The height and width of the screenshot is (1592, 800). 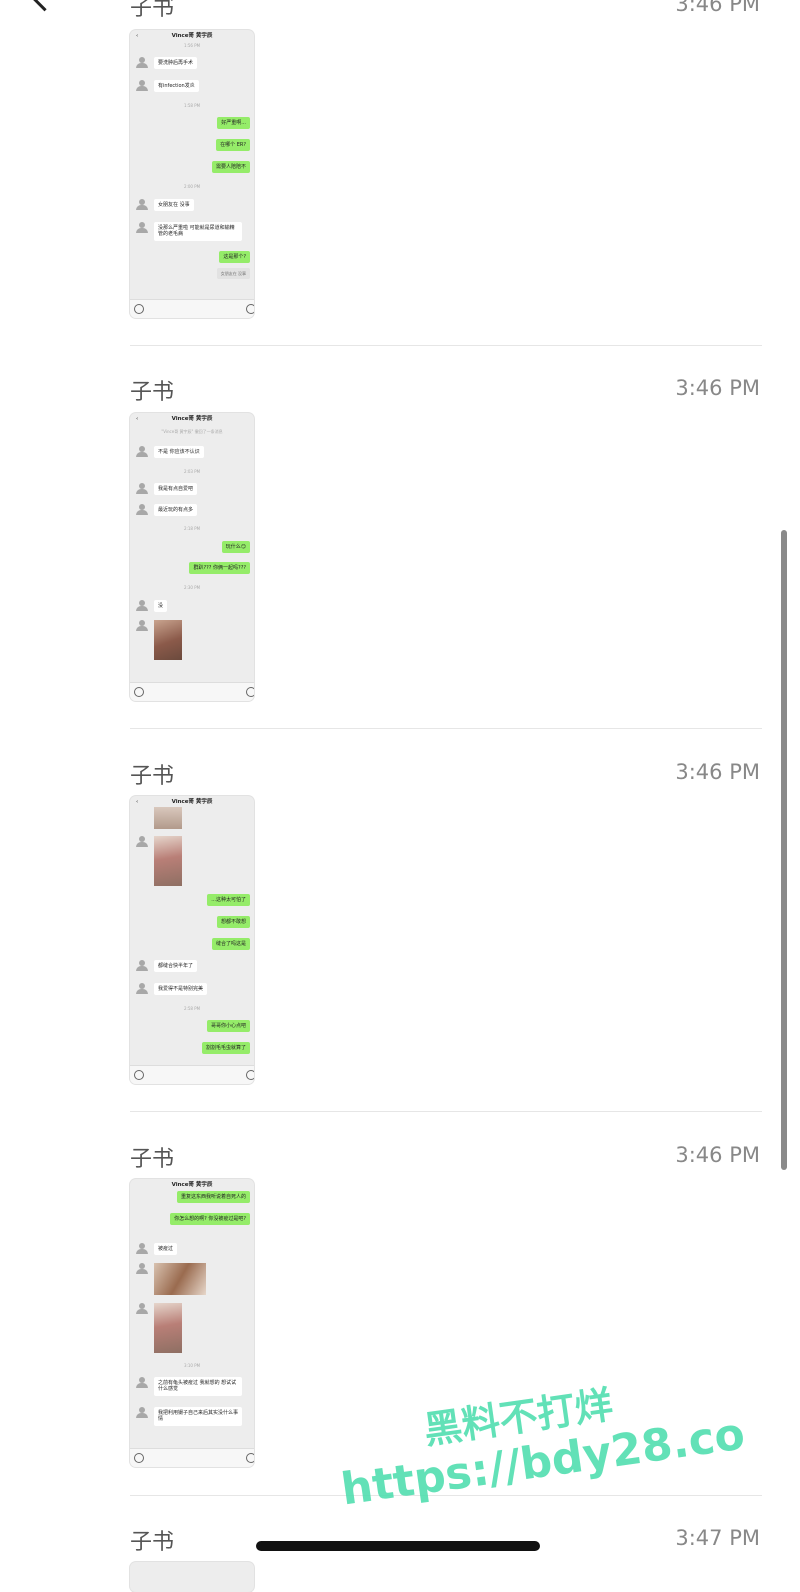 What do you see at coordinates (228, 900) in the screenshot?
I see `bubble-out: ...这种太可怕了` at bounding box center [228, 900].